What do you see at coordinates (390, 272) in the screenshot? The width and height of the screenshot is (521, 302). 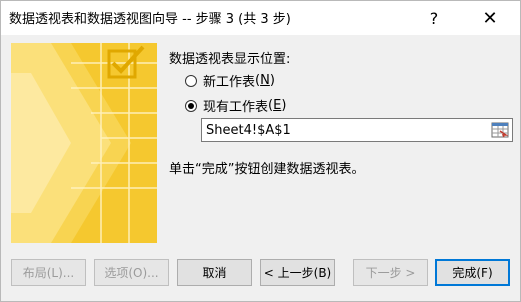 I see `next-button: 下一步 >` at bounding box center [390, 272].